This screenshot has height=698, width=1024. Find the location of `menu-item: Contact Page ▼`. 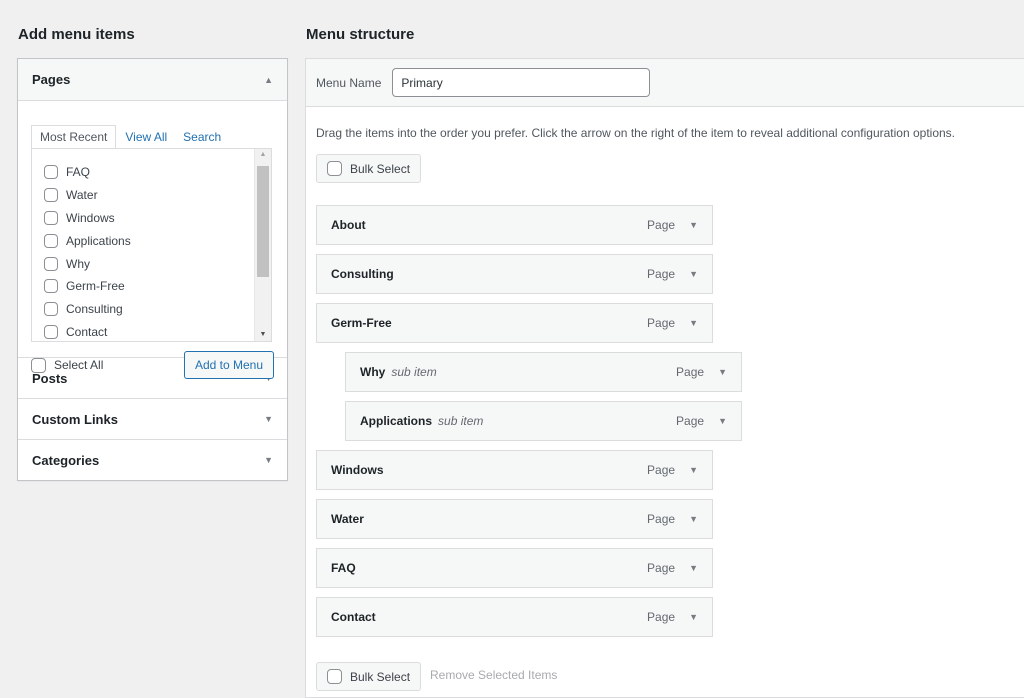

menu-item: Contact Page ▼ is located at coordinates (514, 617).